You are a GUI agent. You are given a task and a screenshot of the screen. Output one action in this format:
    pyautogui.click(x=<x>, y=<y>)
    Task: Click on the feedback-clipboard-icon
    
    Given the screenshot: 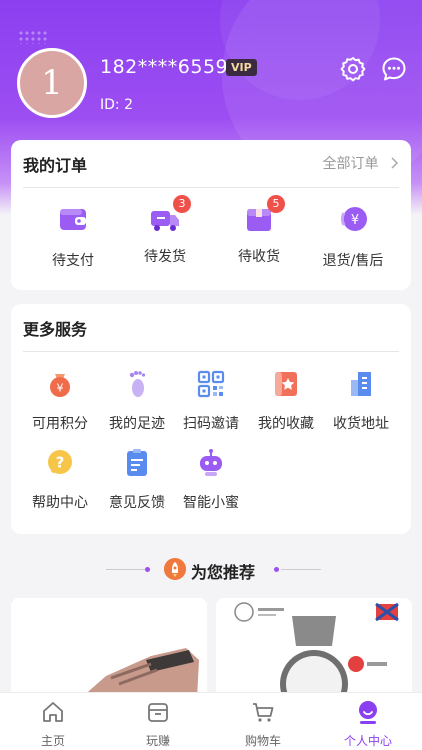 What is the action you would take?
    pyautogui.click(x=137, y=462)
    